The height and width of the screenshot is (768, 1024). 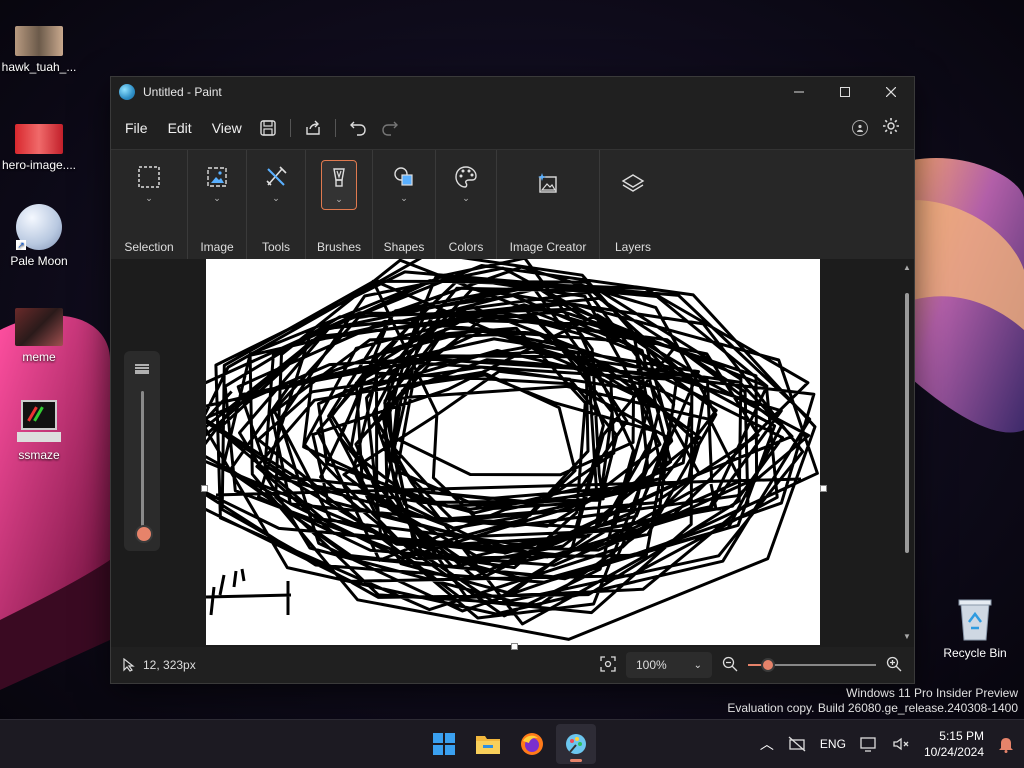 What do you see at coordinates (953, 752) in the screenshot?
I see `clock-date: 10/24/2024` at bounding box center [953, 752].